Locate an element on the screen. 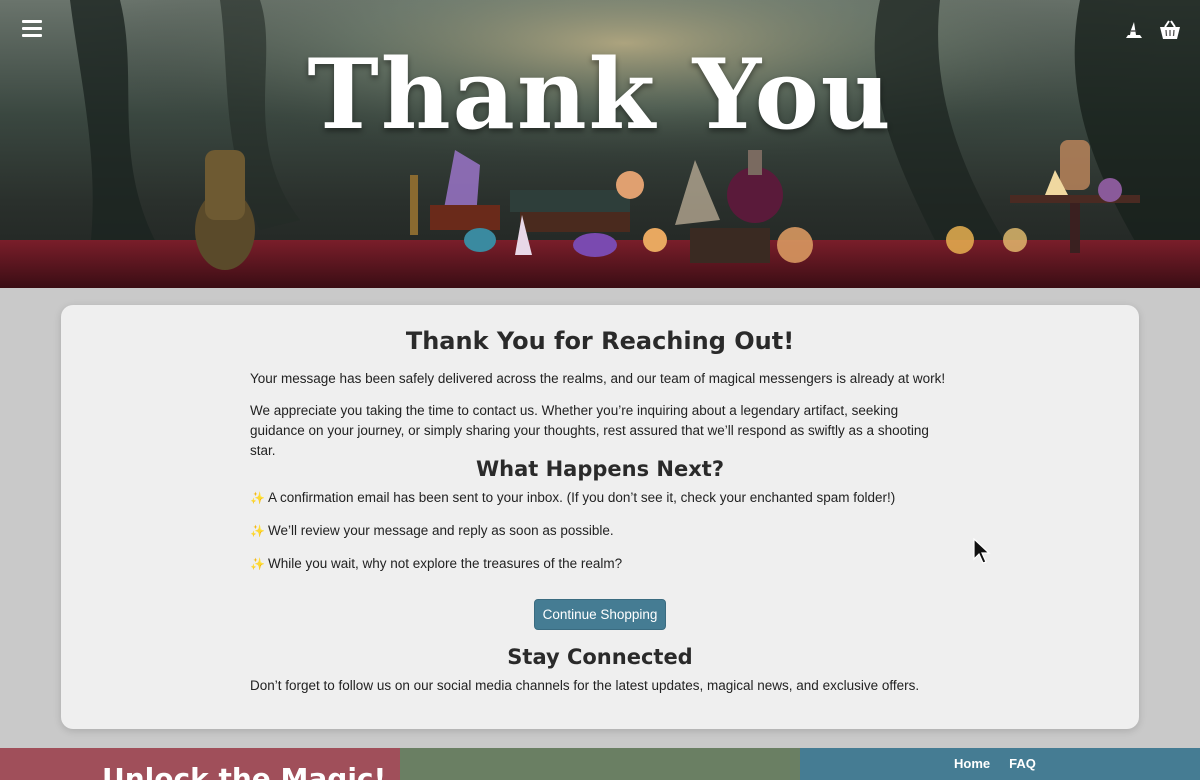 This screenshot has width=1200, height=780. footer-nav-panel: Home FAQ is located at coordinates (1000, 764).